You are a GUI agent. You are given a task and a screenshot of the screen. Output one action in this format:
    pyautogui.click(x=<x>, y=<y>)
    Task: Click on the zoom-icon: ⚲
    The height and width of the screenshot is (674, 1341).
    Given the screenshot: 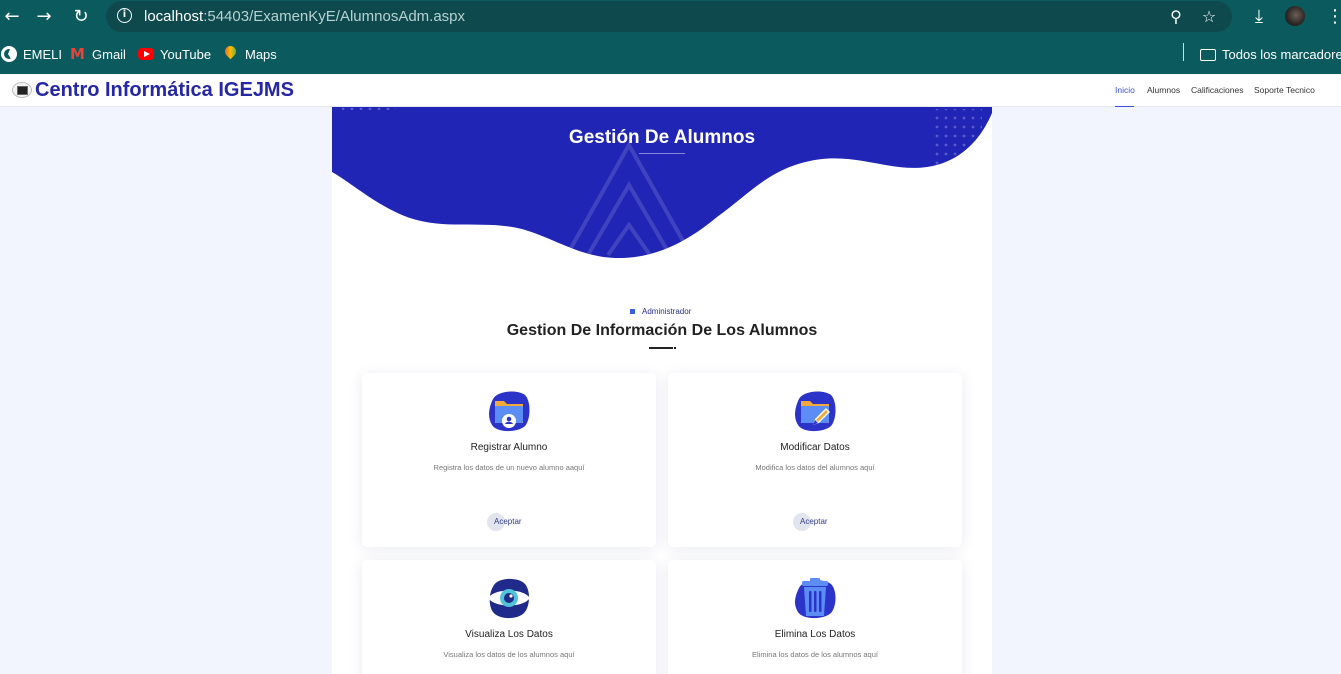 What is the action you would take?
    pyautogui.click(x=1176, y=17)
    